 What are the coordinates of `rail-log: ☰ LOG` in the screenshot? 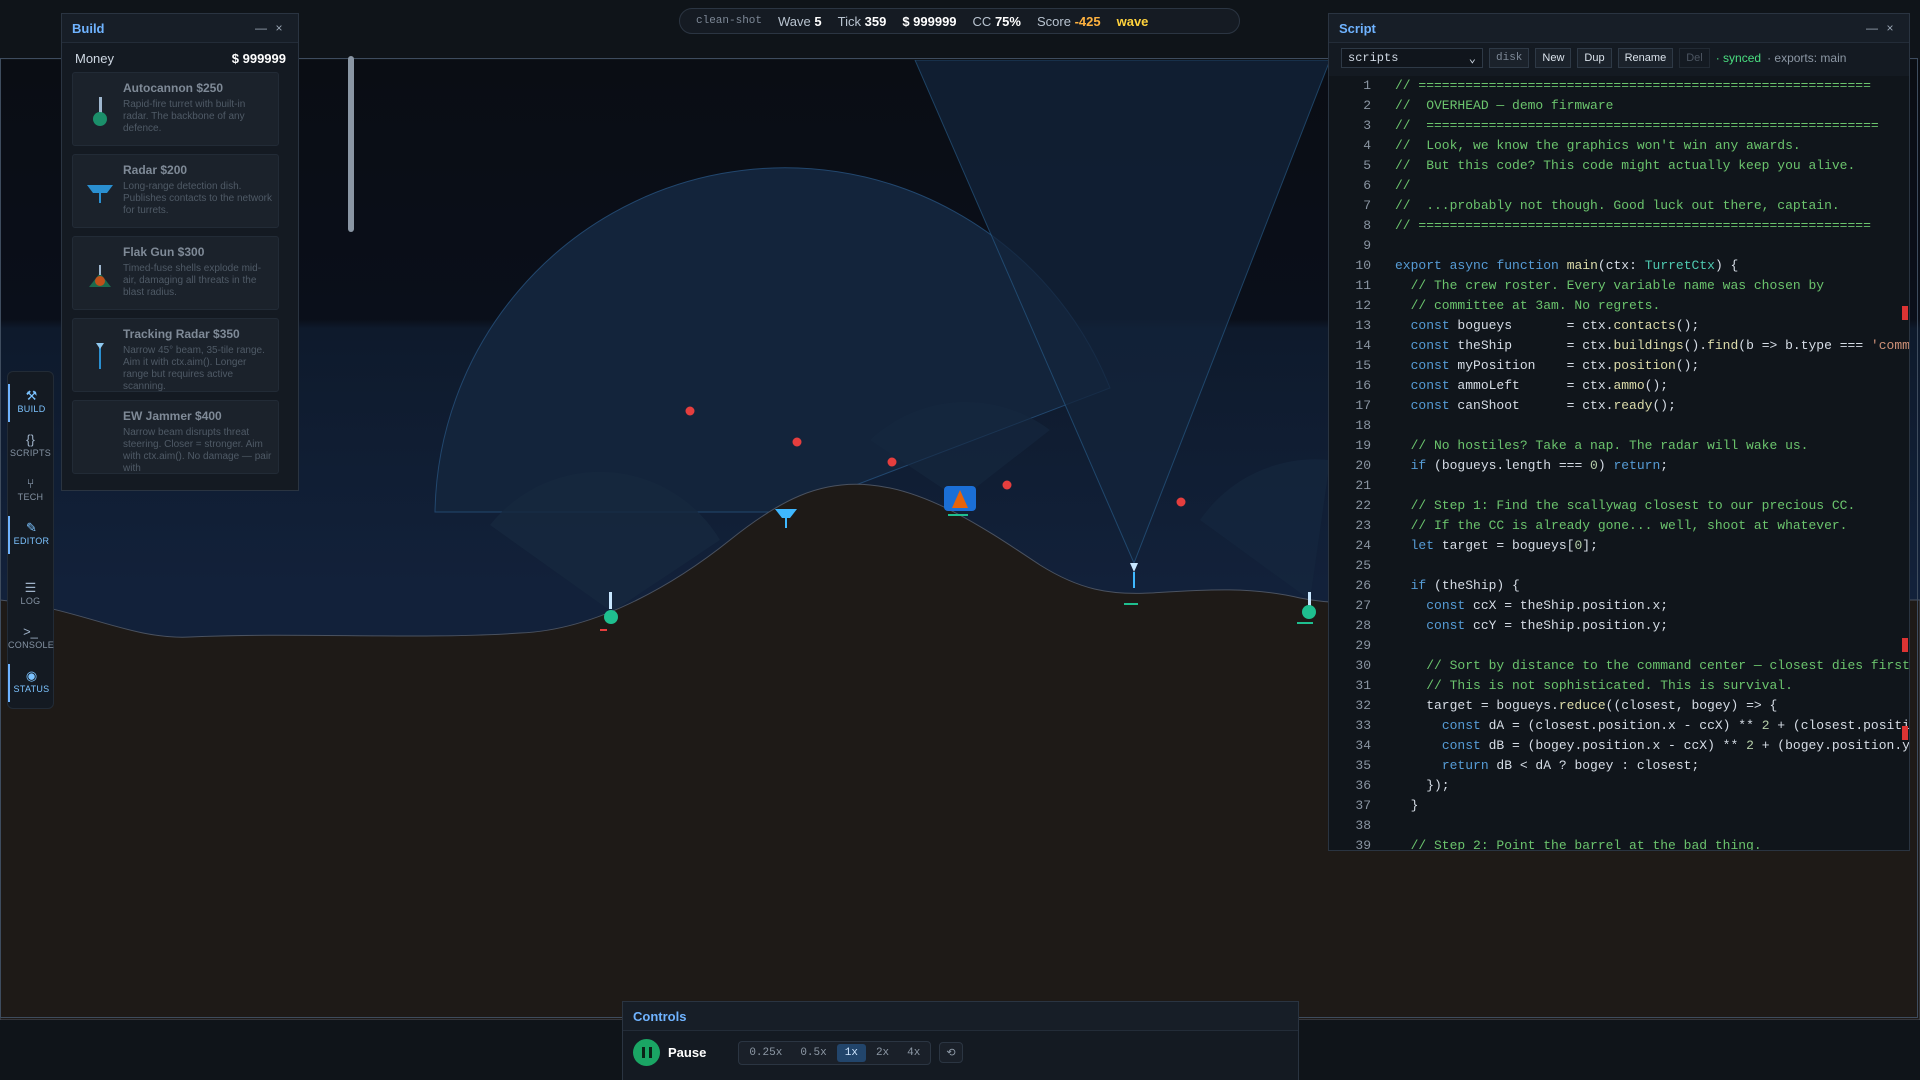 It's located at (30, 595).